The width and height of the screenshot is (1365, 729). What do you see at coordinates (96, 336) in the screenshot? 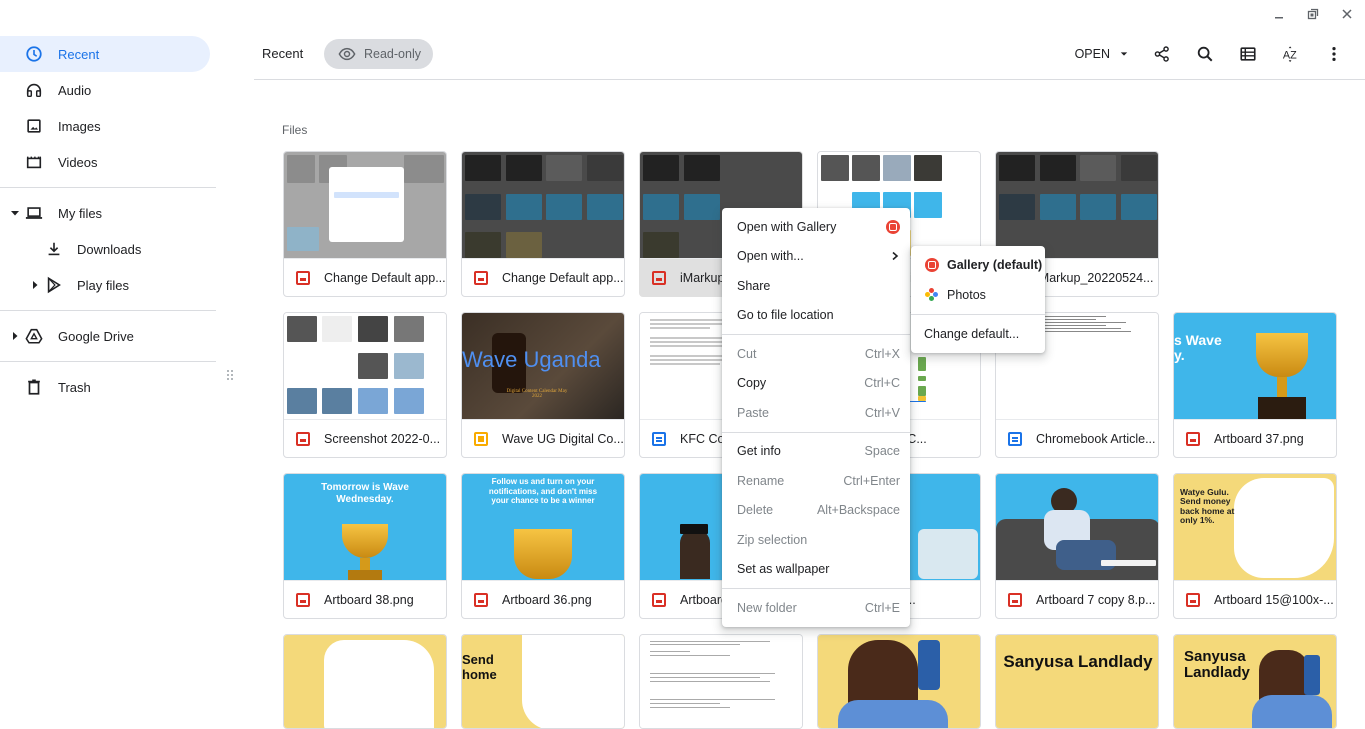
I see `sidebar-item-label: Google Drive` at bounding box center [96, 336].